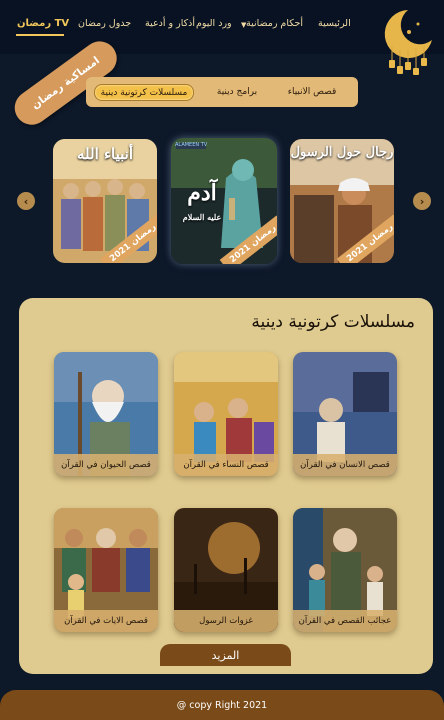 The width and height of the screenshot is (444, 720). I want to click on carousel-prev-button: ‹, so click(26, 201).